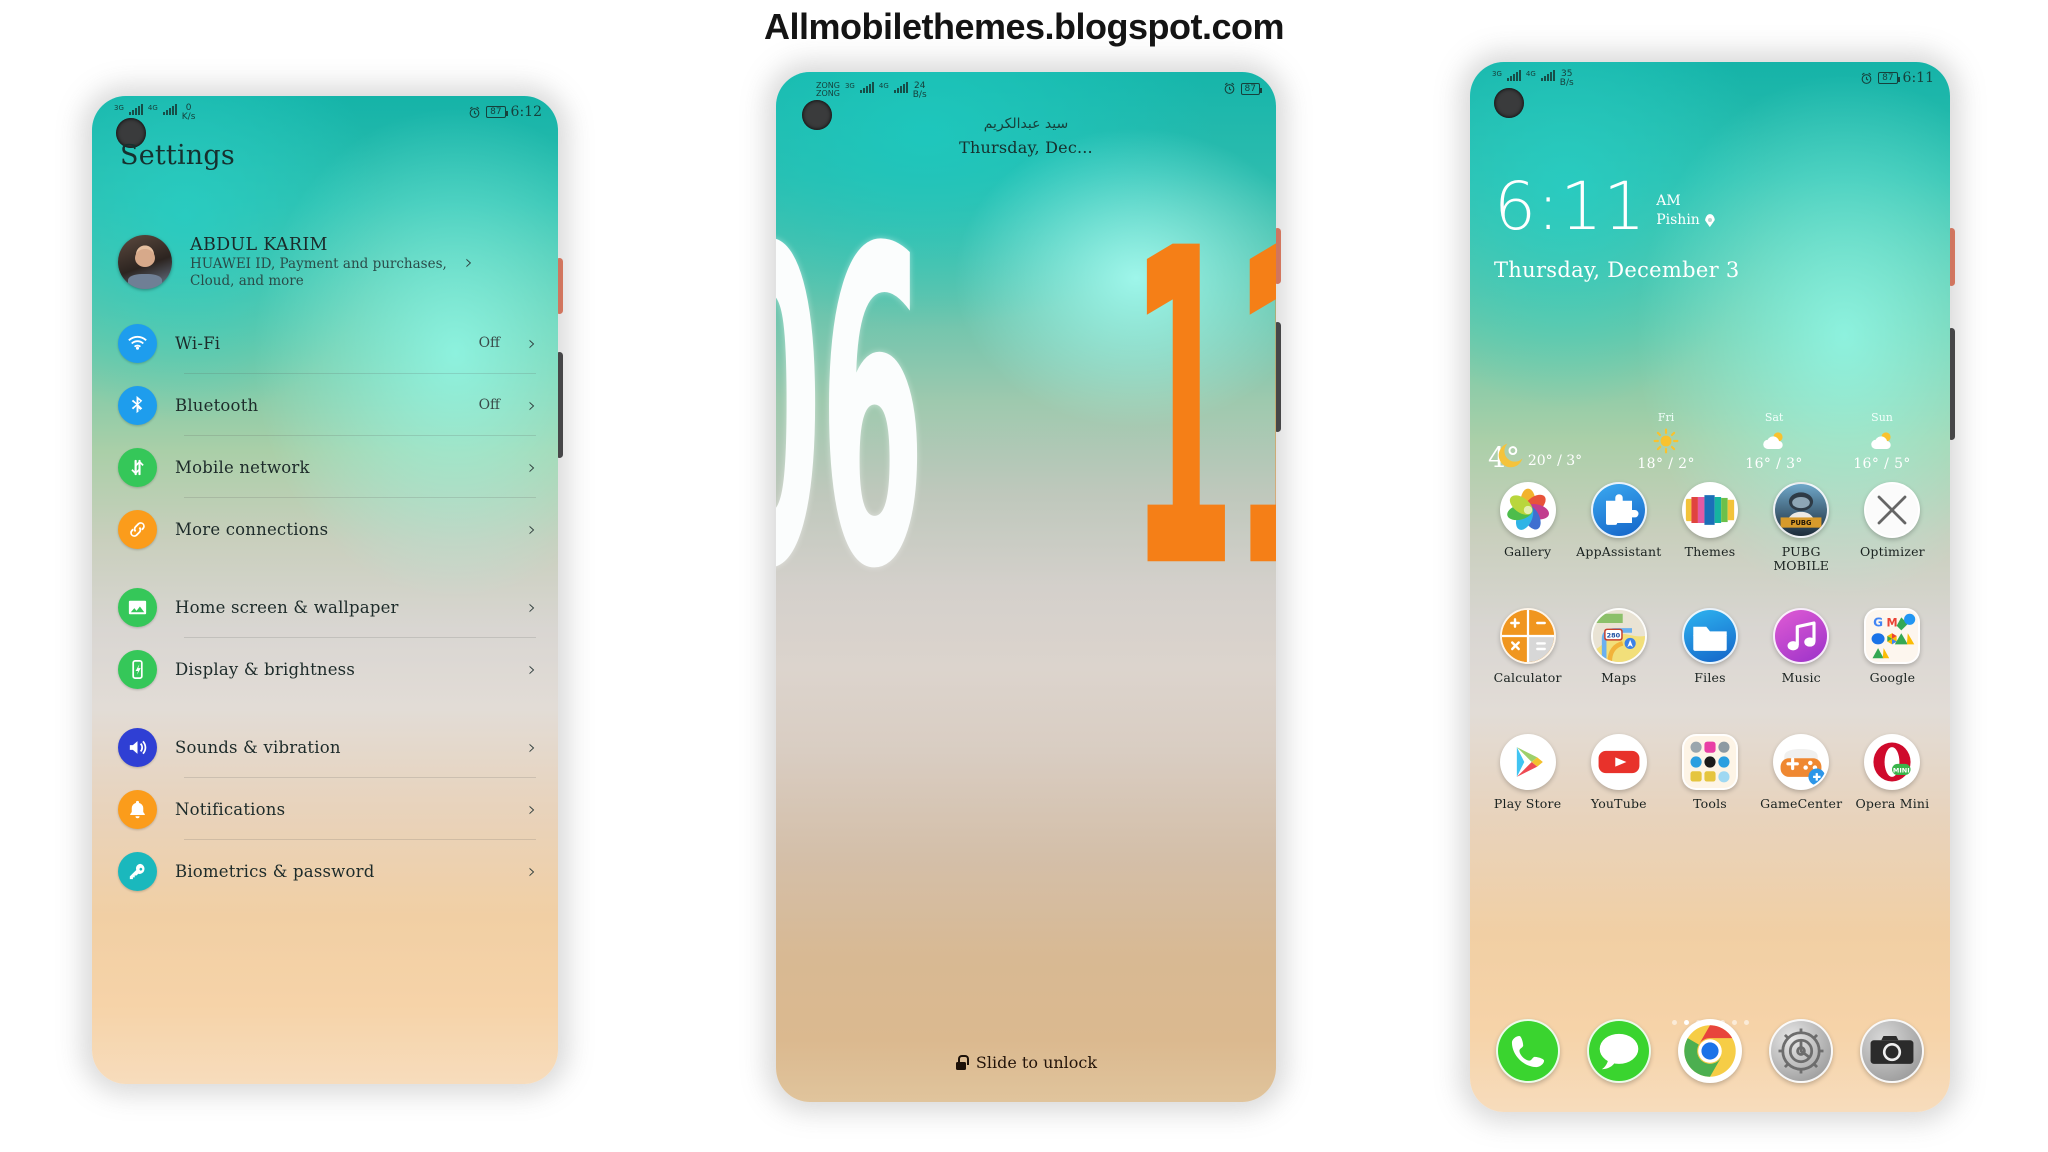  What do you see at coordinates (1892, 1051) in the screenshot?
I see `dock-app-camera` at bounding box center [1892, 1051].